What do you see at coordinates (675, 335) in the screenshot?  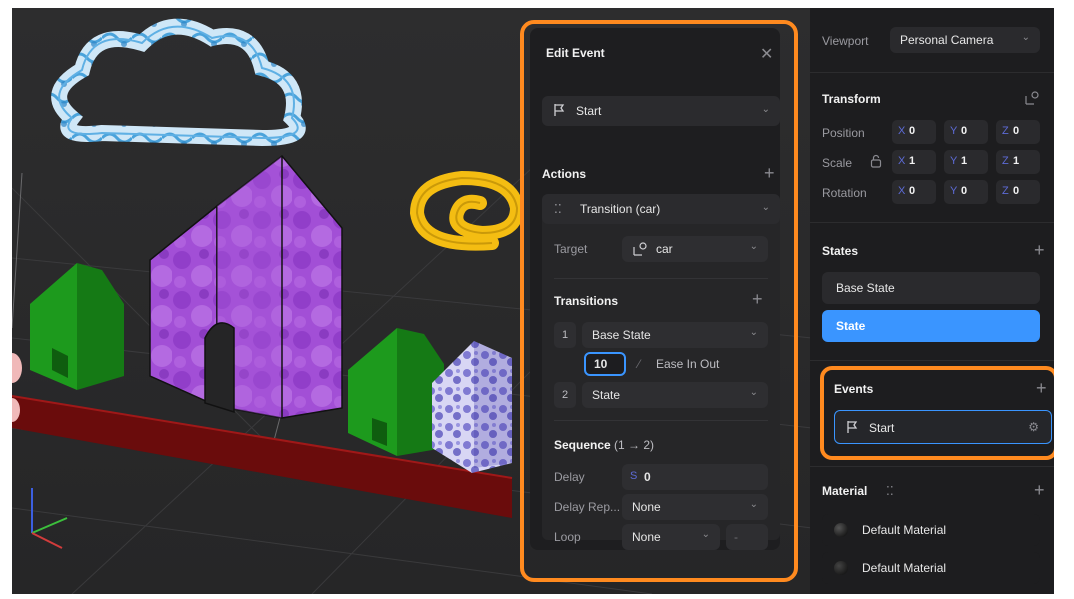 I see `step-1-state-select: Base State ⌄` at bounding box center [675, 335].